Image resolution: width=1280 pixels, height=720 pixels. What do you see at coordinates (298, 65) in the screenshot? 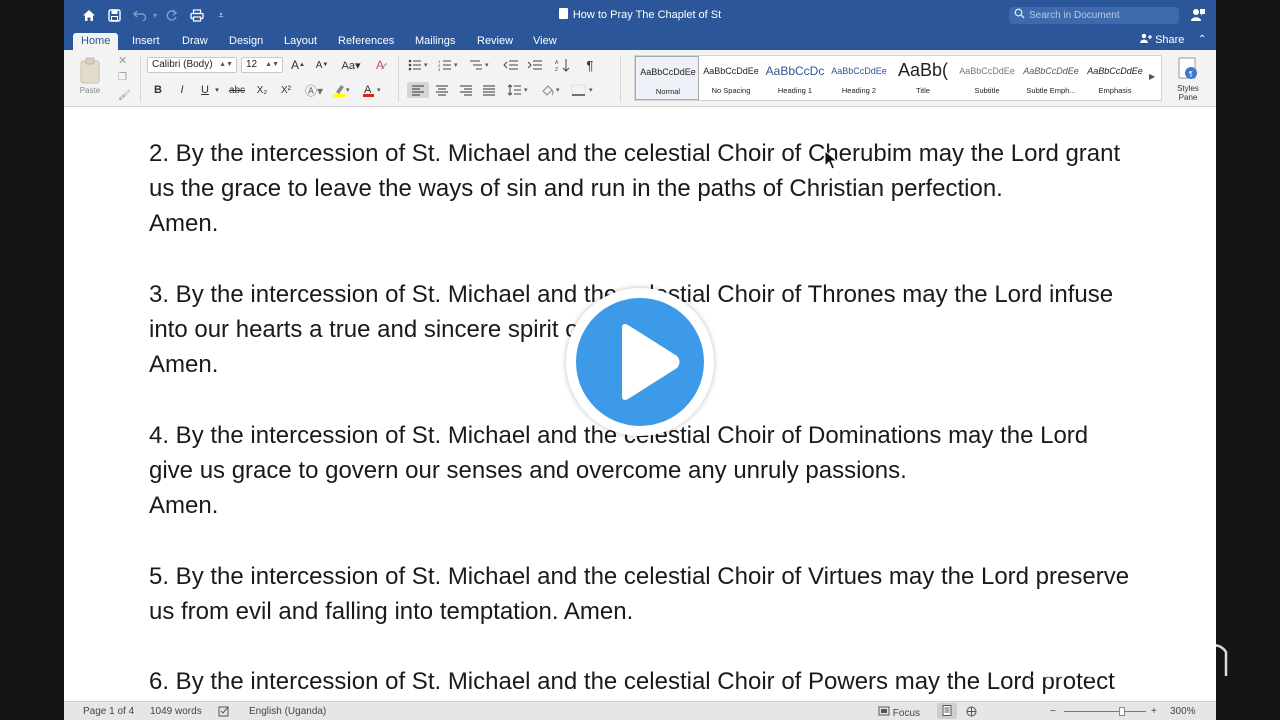
I see `grow-font-icon: A ▲` at bounding box center [298, 65].